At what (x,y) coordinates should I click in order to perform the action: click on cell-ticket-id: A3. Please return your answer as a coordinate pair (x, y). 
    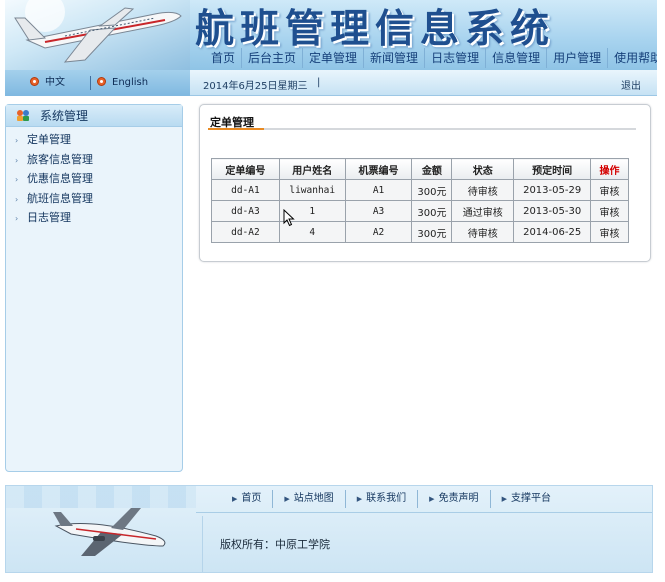
    Looking at the image, I should click on (378, 211).